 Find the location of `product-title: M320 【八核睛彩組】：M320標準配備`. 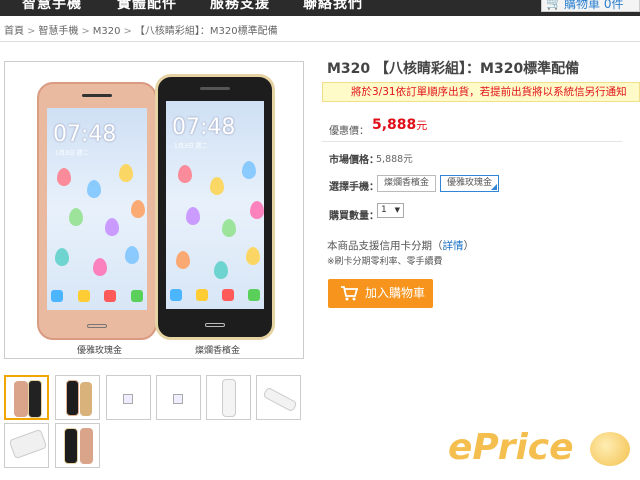

product-title: M320 【八核睛彩組】：M320標準配備 is located at coordinates (453, 69).